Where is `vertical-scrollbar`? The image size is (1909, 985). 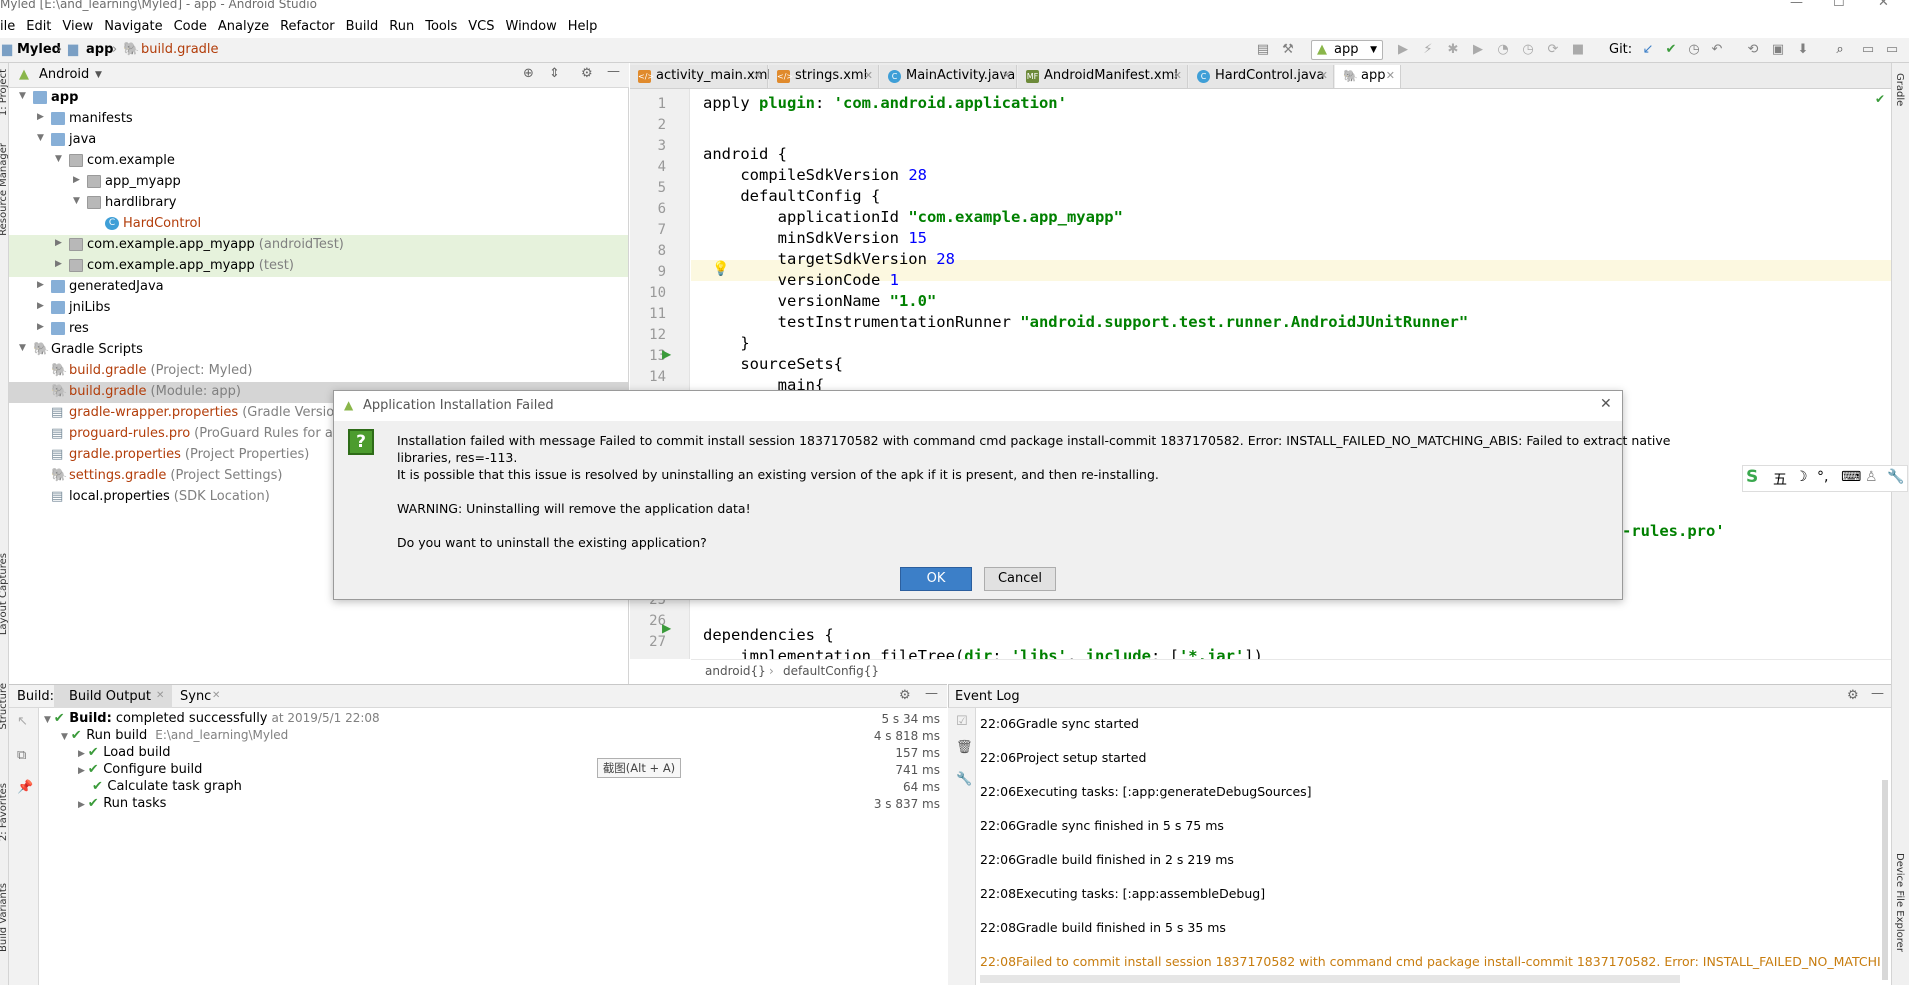 vertical-scrollbar is located at coordinates (1885, 880).